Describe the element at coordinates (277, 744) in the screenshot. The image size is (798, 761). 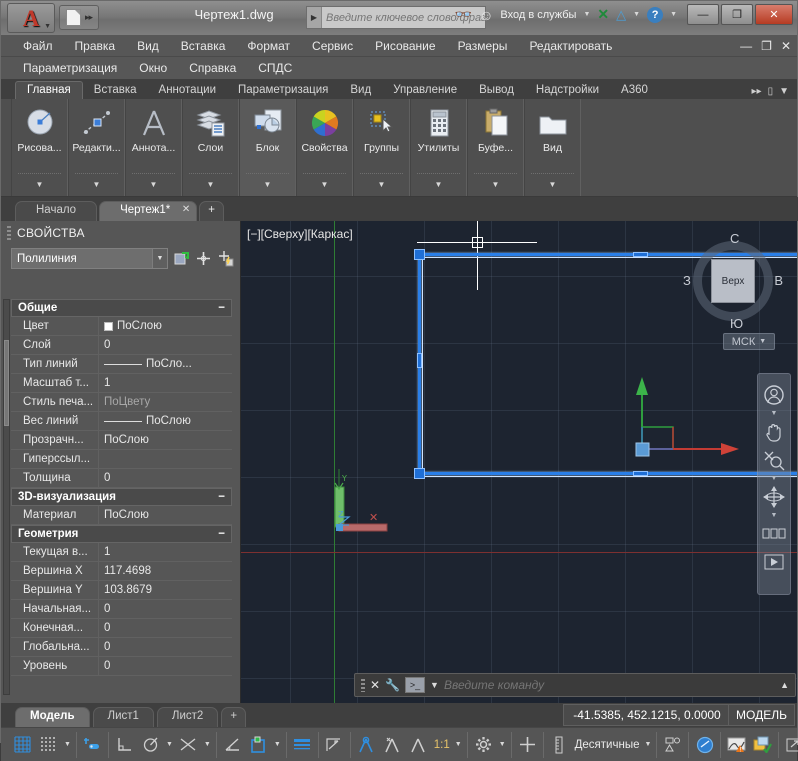
I see `osnap-chevron-icon: ▼` at that location.